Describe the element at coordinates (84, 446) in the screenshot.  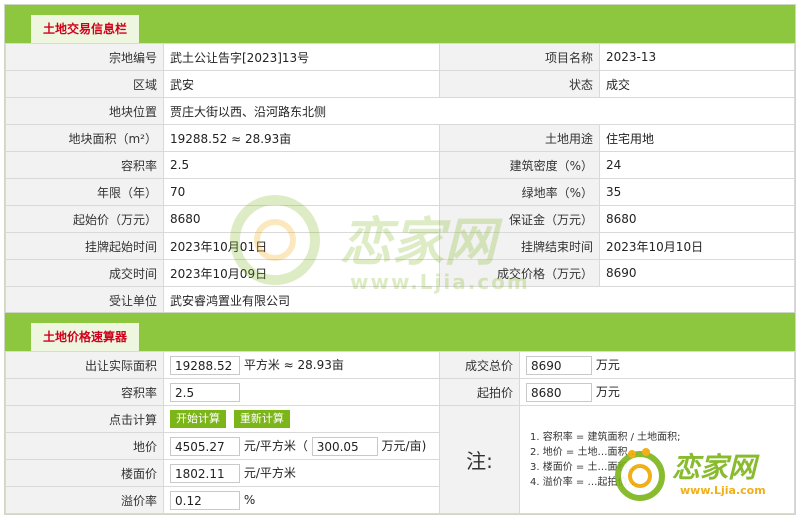
I see `land-price-label: 地价` at that location.